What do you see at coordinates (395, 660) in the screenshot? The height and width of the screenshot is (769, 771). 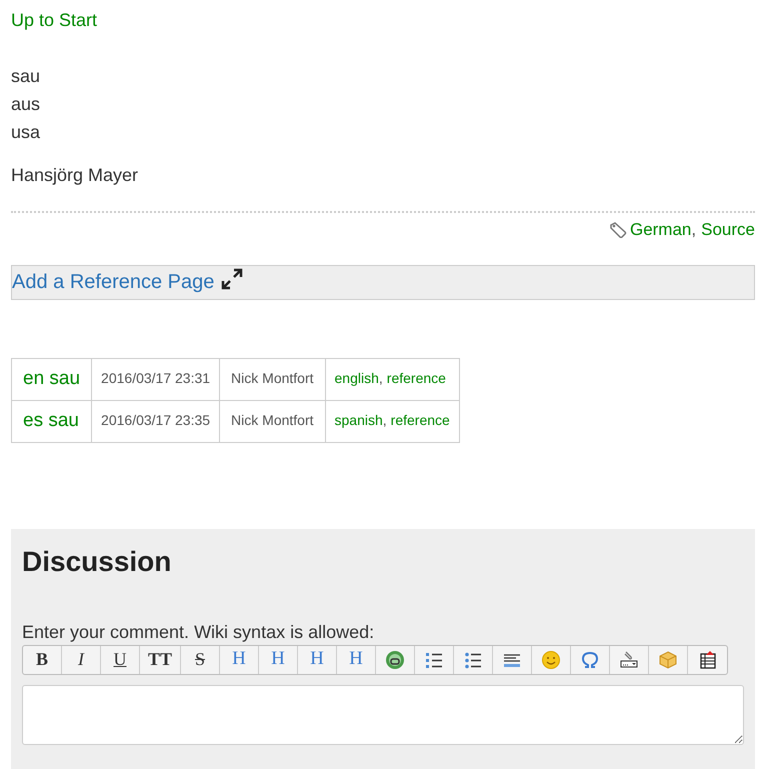 I see `link-icon` at bounding box center [395, 660].